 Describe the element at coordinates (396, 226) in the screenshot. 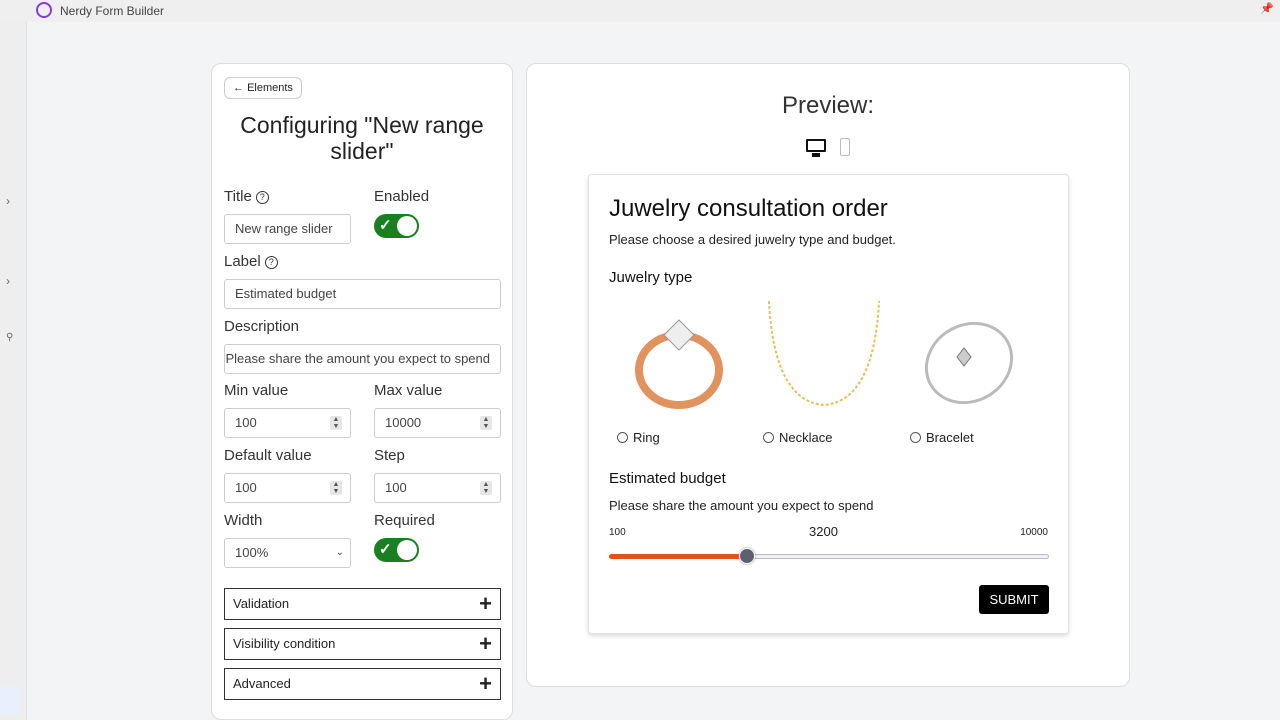

I see `enabled-toggle: ✓` at that location.